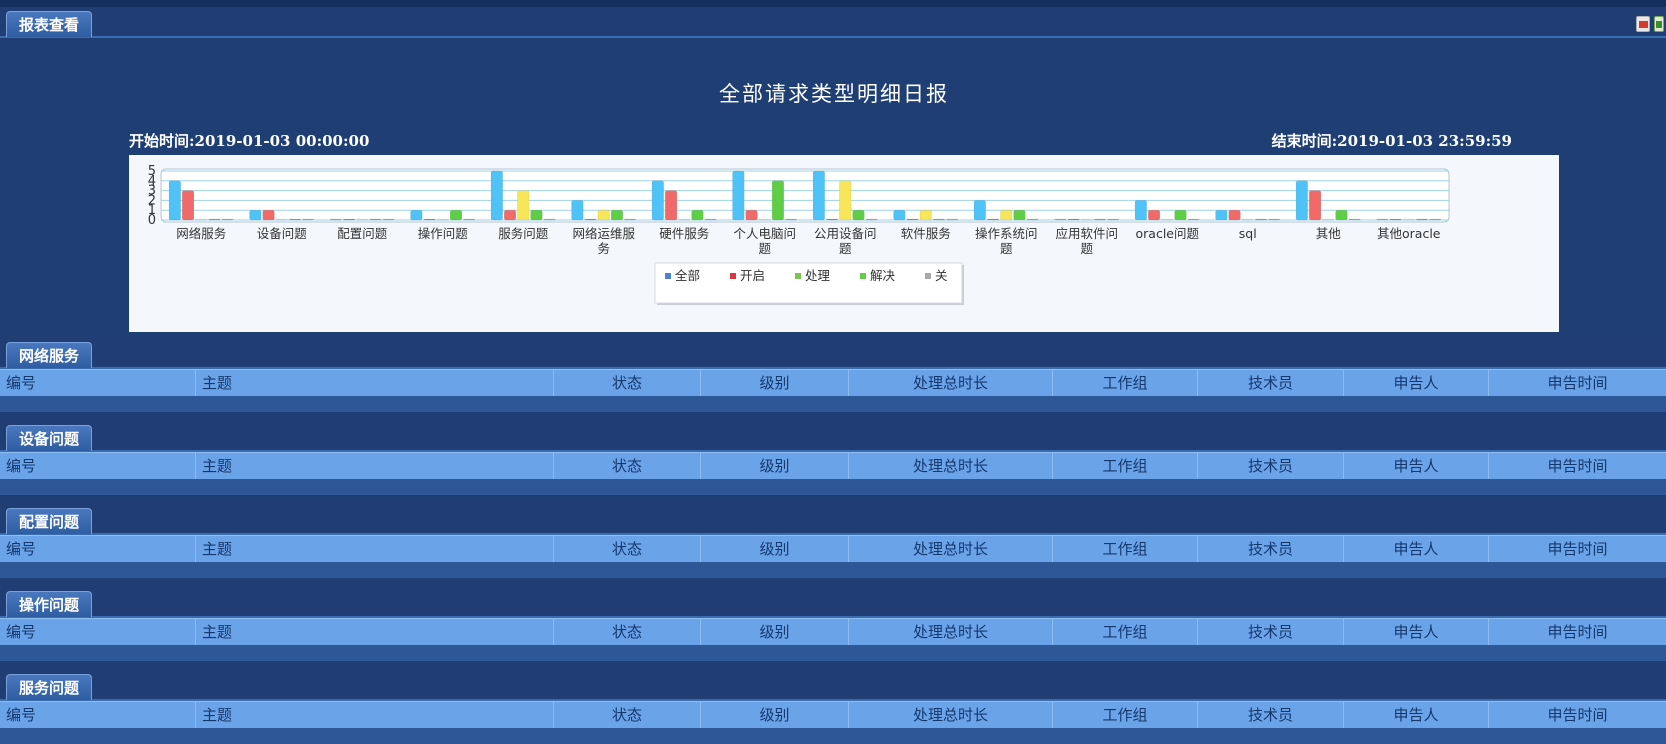 This screenshot has height=744, width=1666. Describe the element at coordinates (49, 24) in the screenshot. I see `tab-report-view: 报表查看` at that location.